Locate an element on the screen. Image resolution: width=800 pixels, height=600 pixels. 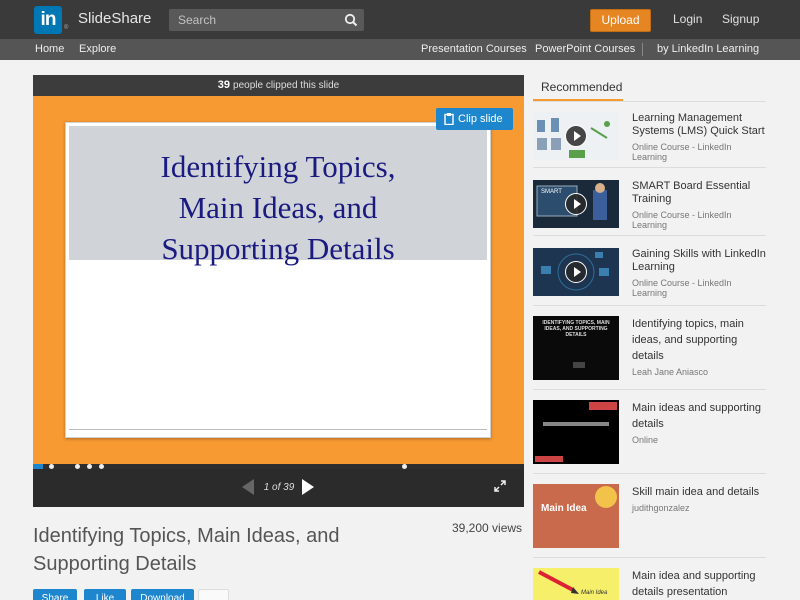
login-link: Login is located at coordinates (687, 19).